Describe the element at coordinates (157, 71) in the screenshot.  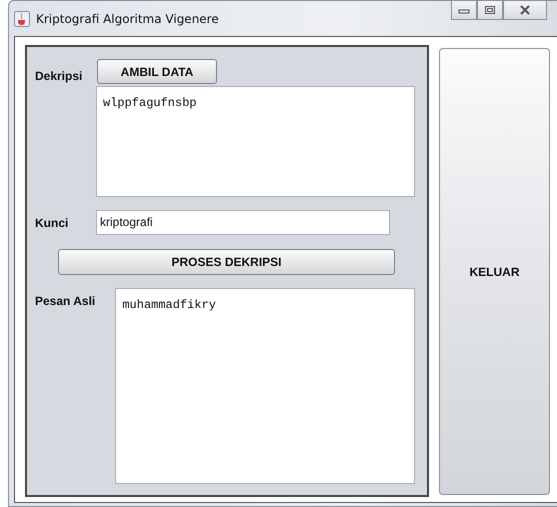
I see `ambil-data-button: AMBIL DATA` at that location.